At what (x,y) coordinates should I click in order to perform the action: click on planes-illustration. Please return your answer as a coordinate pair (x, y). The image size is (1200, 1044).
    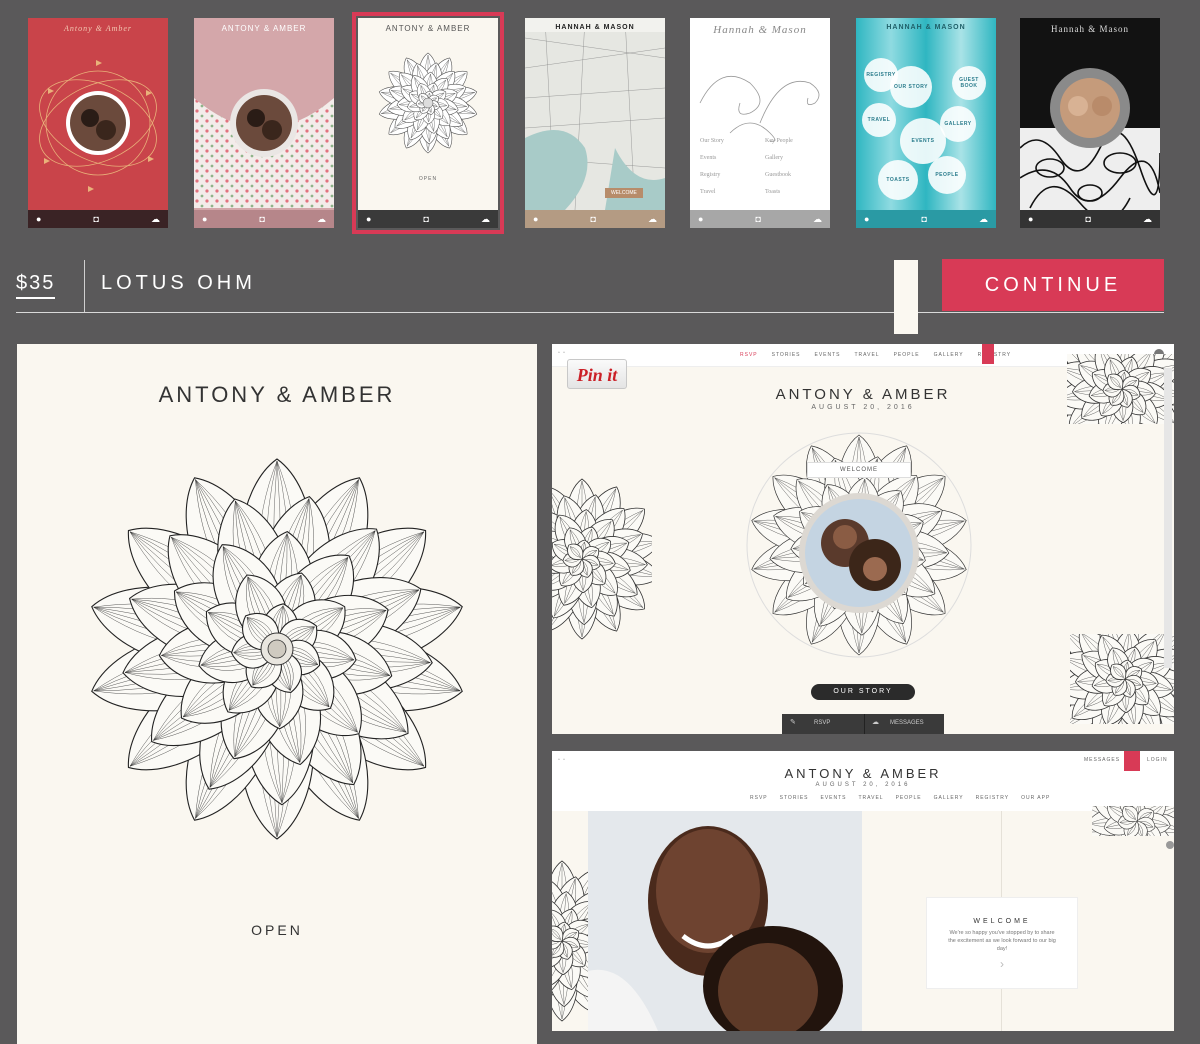
    Looking at the image, I should click on (98, 126).